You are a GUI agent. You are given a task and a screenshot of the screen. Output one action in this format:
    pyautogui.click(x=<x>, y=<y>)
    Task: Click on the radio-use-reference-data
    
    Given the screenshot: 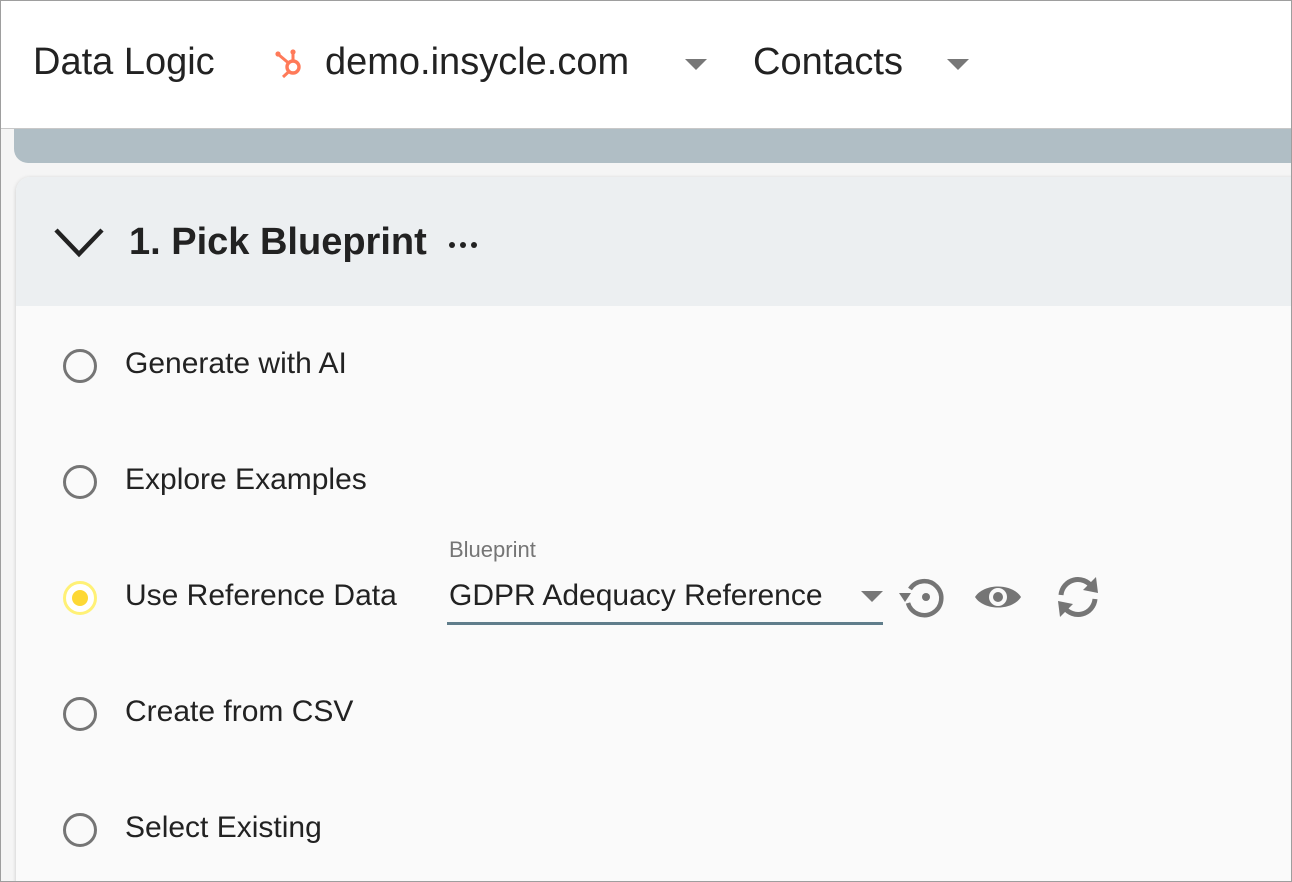 What is the action you would take?
    pyautogui.click(x=80, y=598)
    